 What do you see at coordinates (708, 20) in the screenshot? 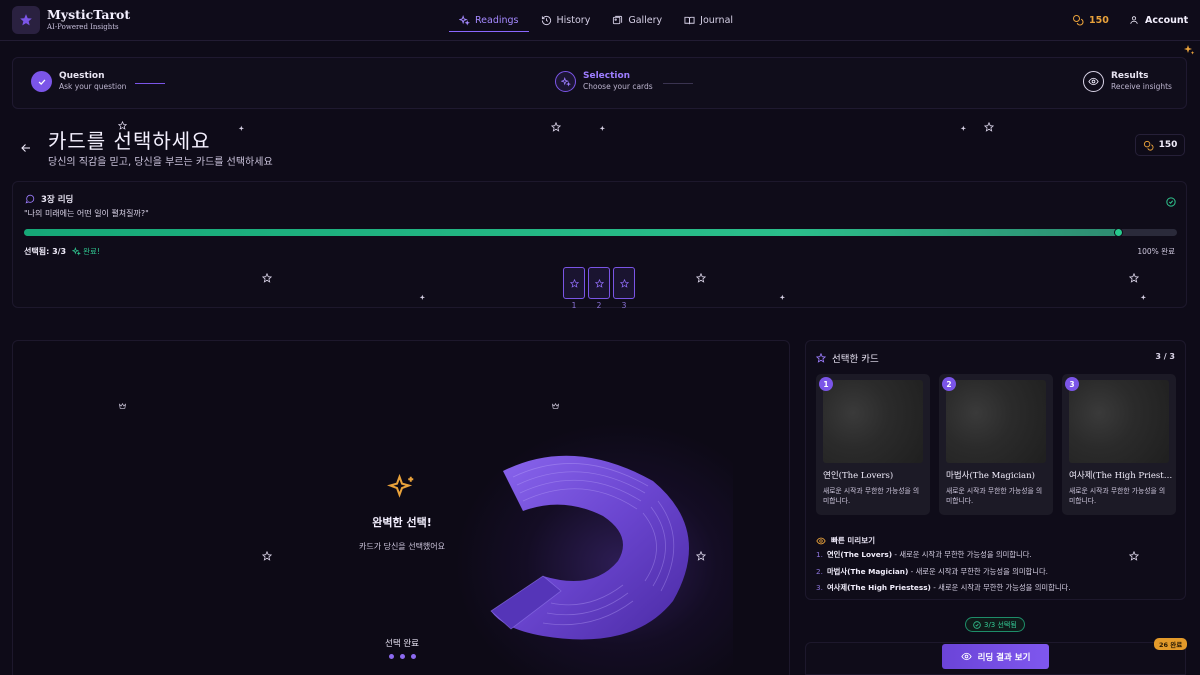
I see `nav-journal: Journal` at bounding box center [708, 20].